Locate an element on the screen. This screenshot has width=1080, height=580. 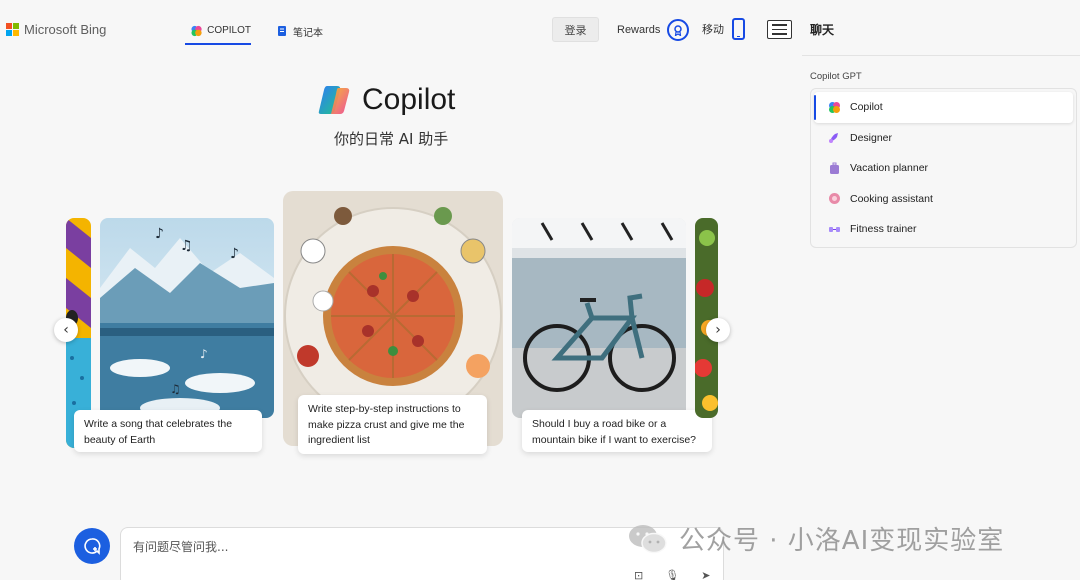
gpt-item-label: Cooking assistant is located at coordinates (891, 198).